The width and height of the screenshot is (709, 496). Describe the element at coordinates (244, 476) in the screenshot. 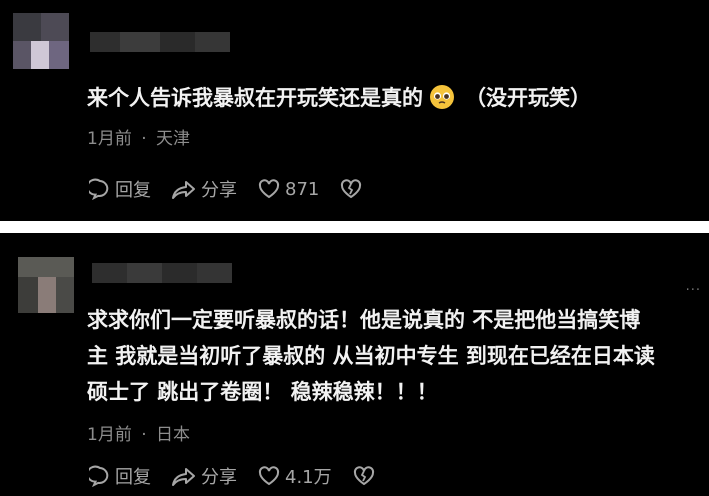

I see `comment-actions: 回复 分享 4.1万` at that location.